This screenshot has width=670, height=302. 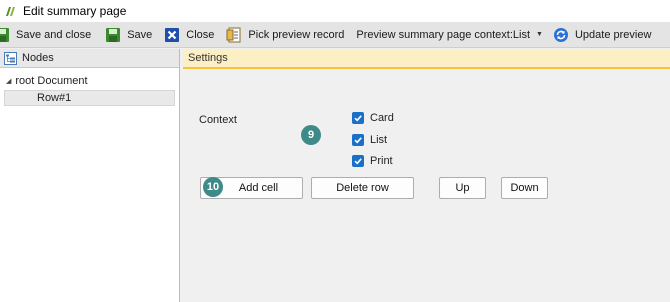 What do you see at coordinates (8, 81) in the screenshot?
I see `expand-caret-icon: ◢` at bounding box center [8, 81].